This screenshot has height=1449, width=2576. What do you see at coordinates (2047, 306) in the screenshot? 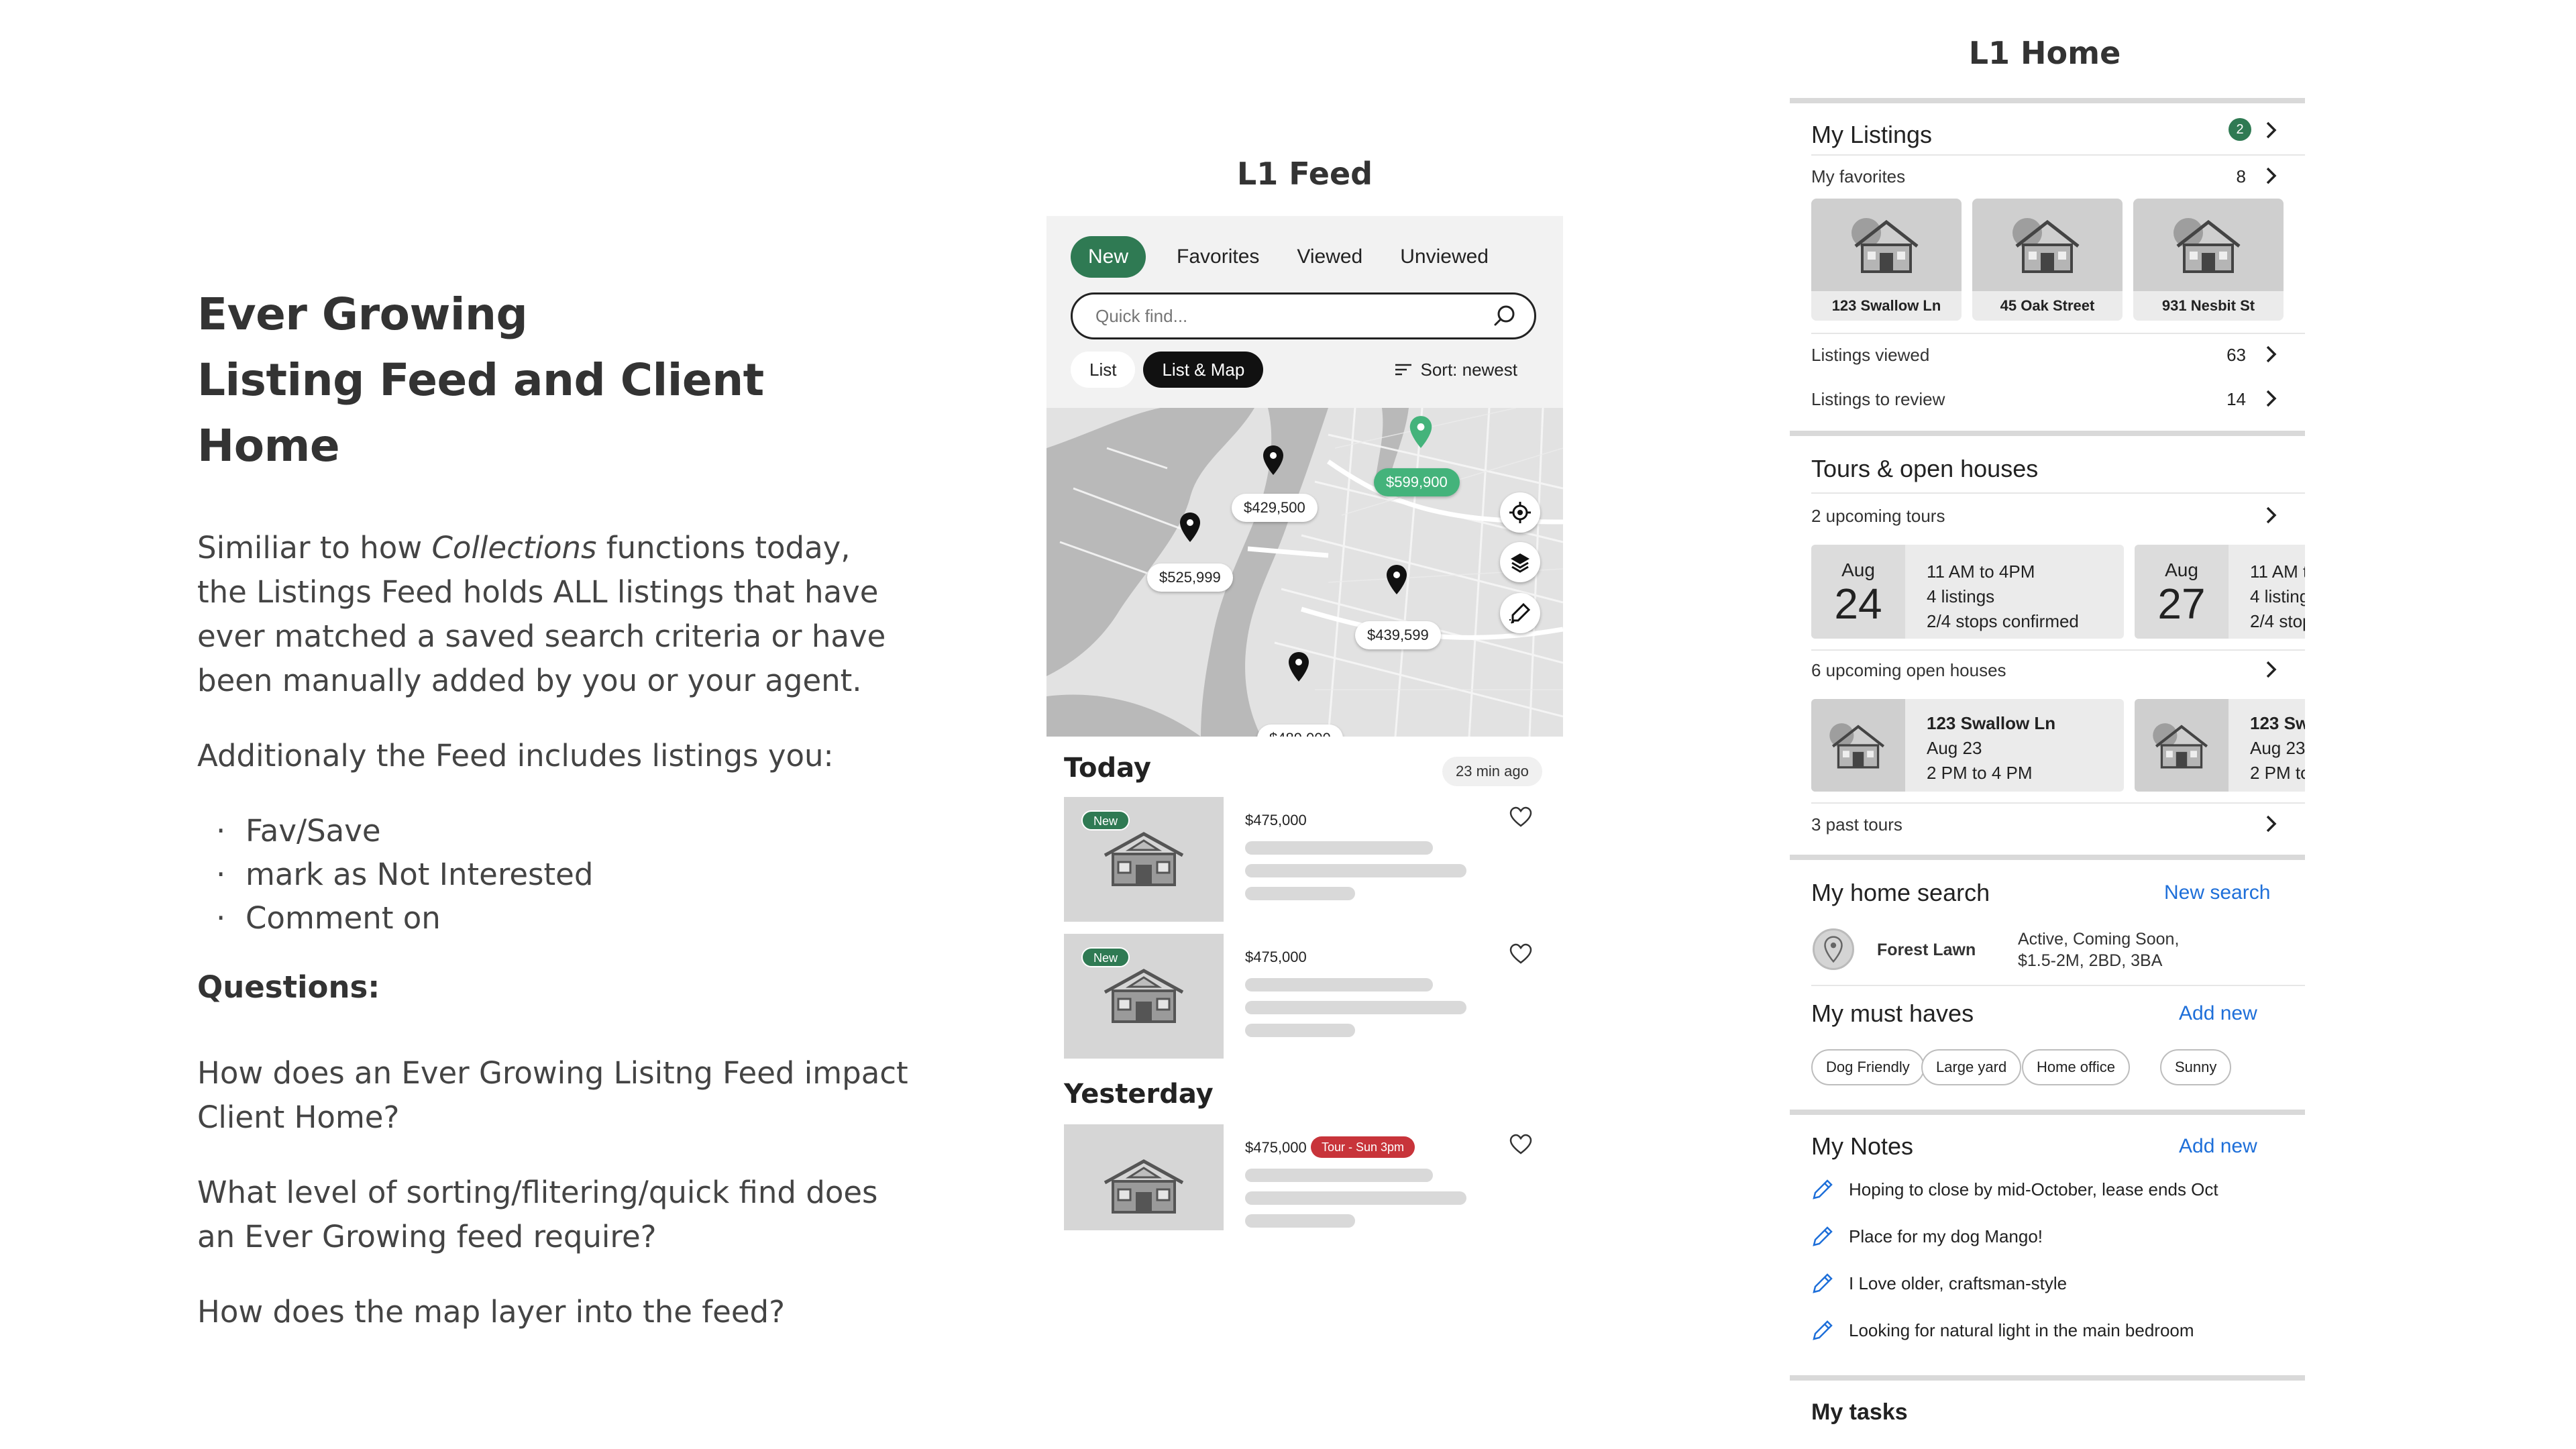
I see `favorite-name: 45 Oak Street` at bounding box center [2047, 306].